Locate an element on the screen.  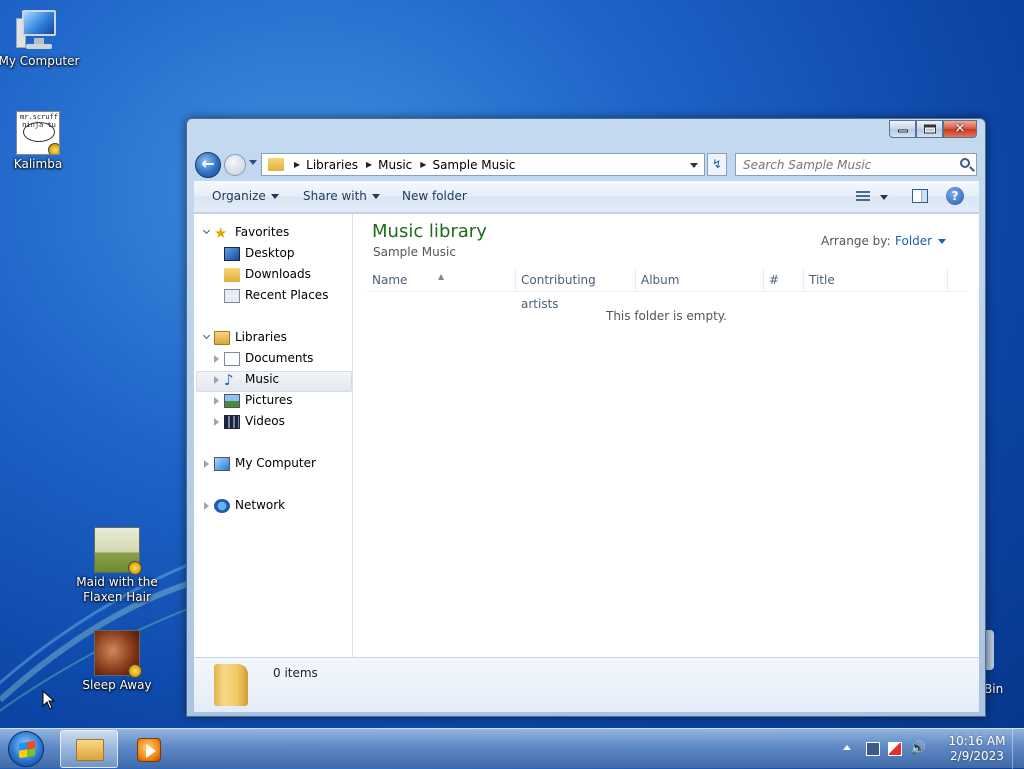
new-folder-label: New folder is located at coordinates (434, 196).